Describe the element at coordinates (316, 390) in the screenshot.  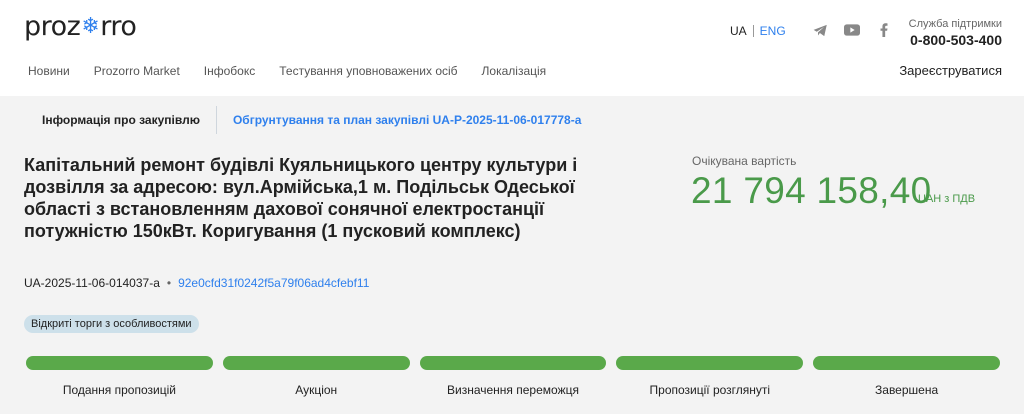
I see `progress-step-label: Аукціон` at that location.